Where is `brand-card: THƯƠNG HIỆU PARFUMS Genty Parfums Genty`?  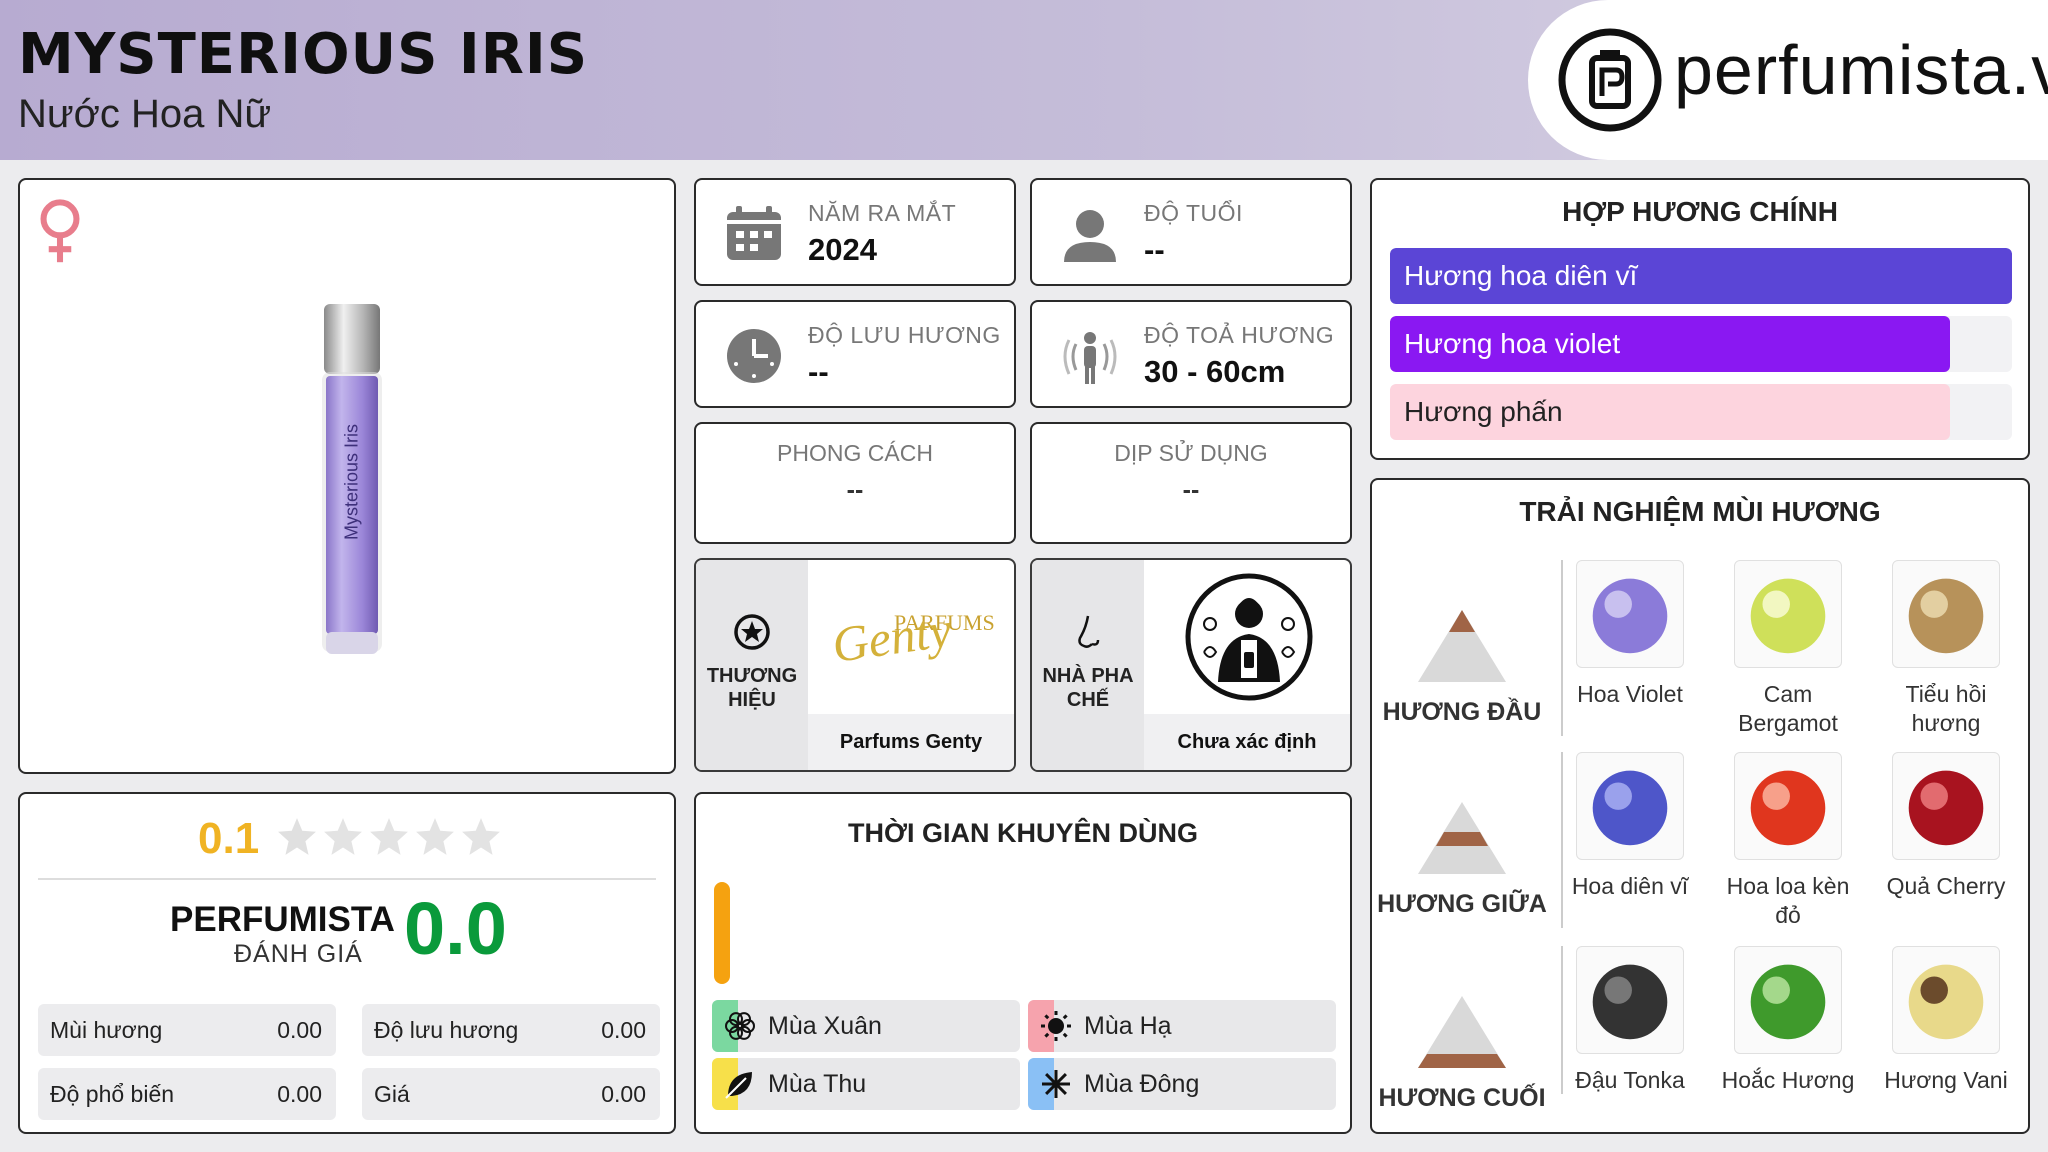 brand-card: THƯƠNG HIỆU PARFUMS Genty Parfums Genty is located at coordinates (855, 665).